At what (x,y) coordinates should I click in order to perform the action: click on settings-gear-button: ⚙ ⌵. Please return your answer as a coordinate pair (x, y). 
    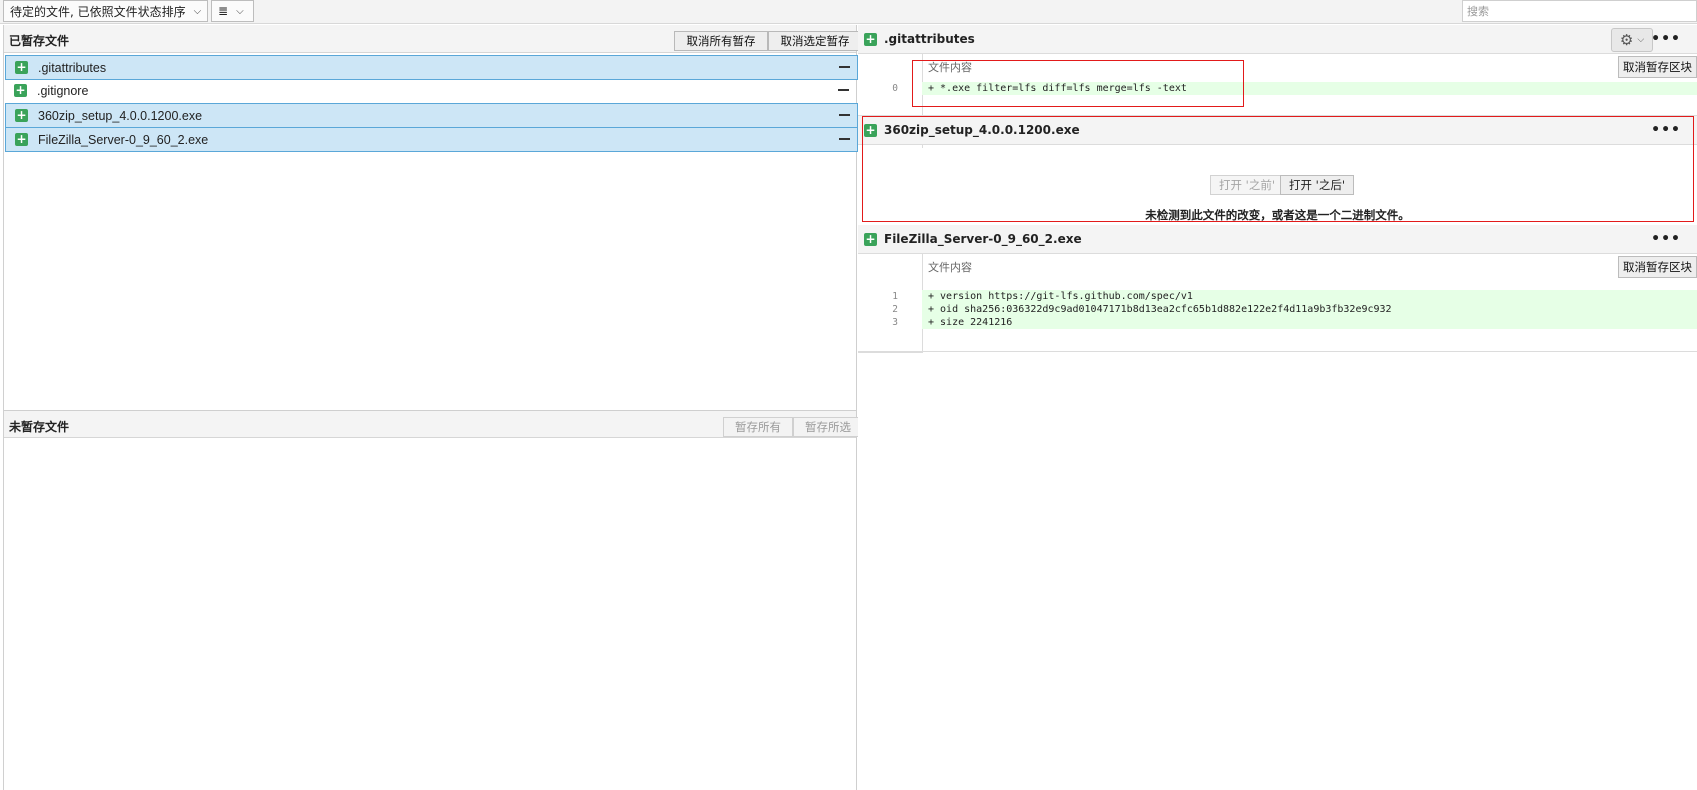
    Looking at the image, I should click on (1632, 40).